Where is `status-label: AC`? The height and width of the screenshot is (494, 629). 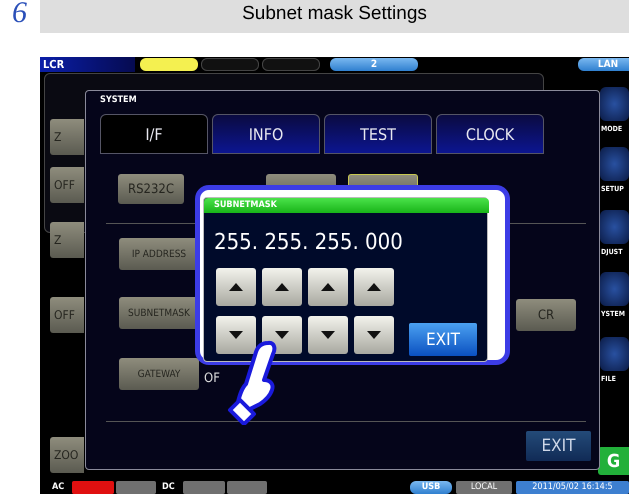
status-label: AC is located at coordinates (59, 487).